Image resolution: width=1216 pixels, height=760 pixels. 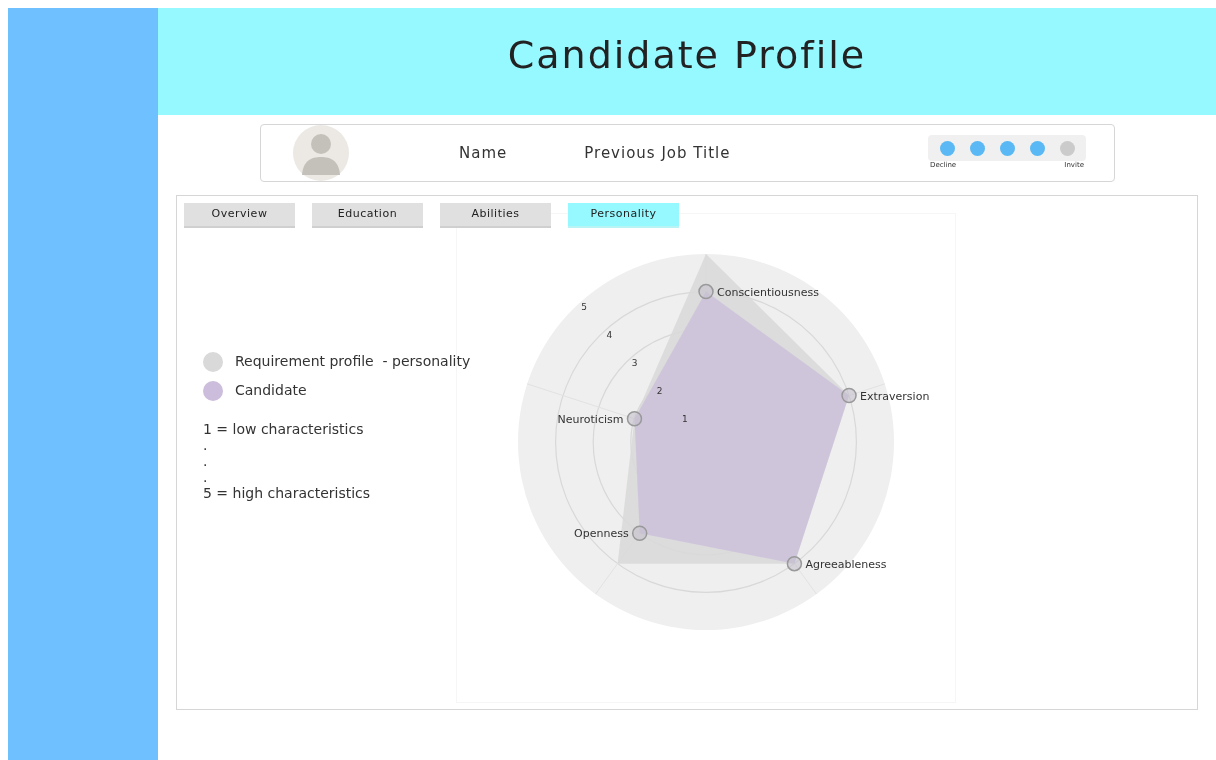 What do you see at coordinates (634, 362) in the screenshot?
I see `tick-label: 3` at bounding box center [634, 362].